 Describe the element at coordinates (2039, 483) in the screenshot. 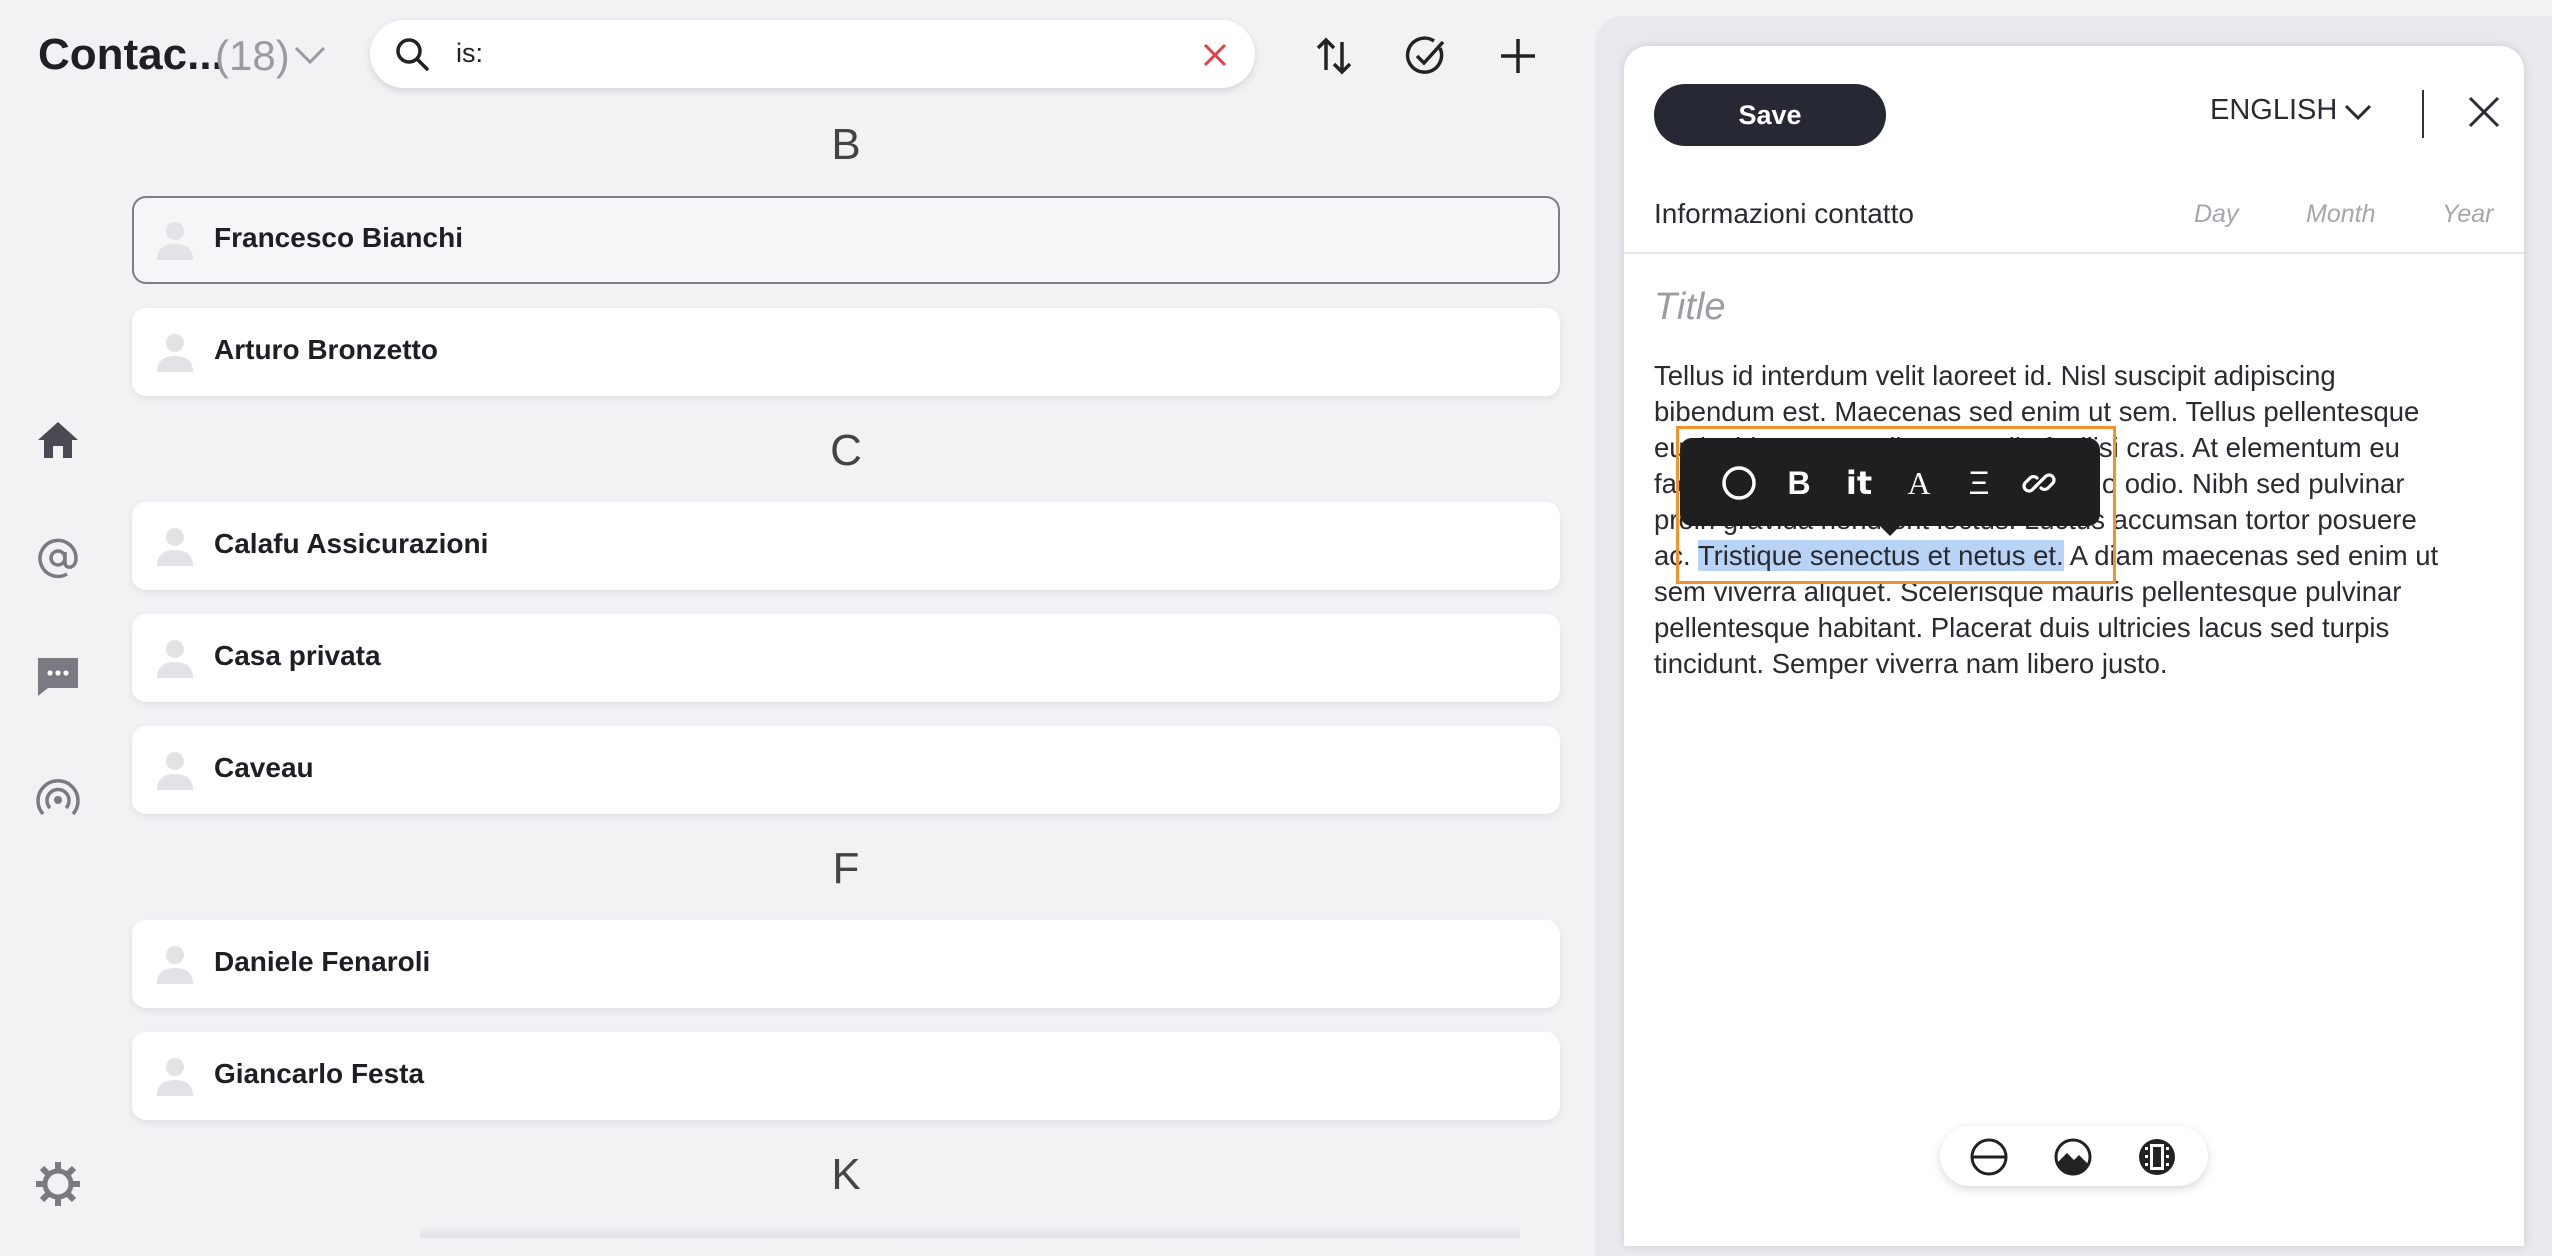

I see `link-icon` at that location.